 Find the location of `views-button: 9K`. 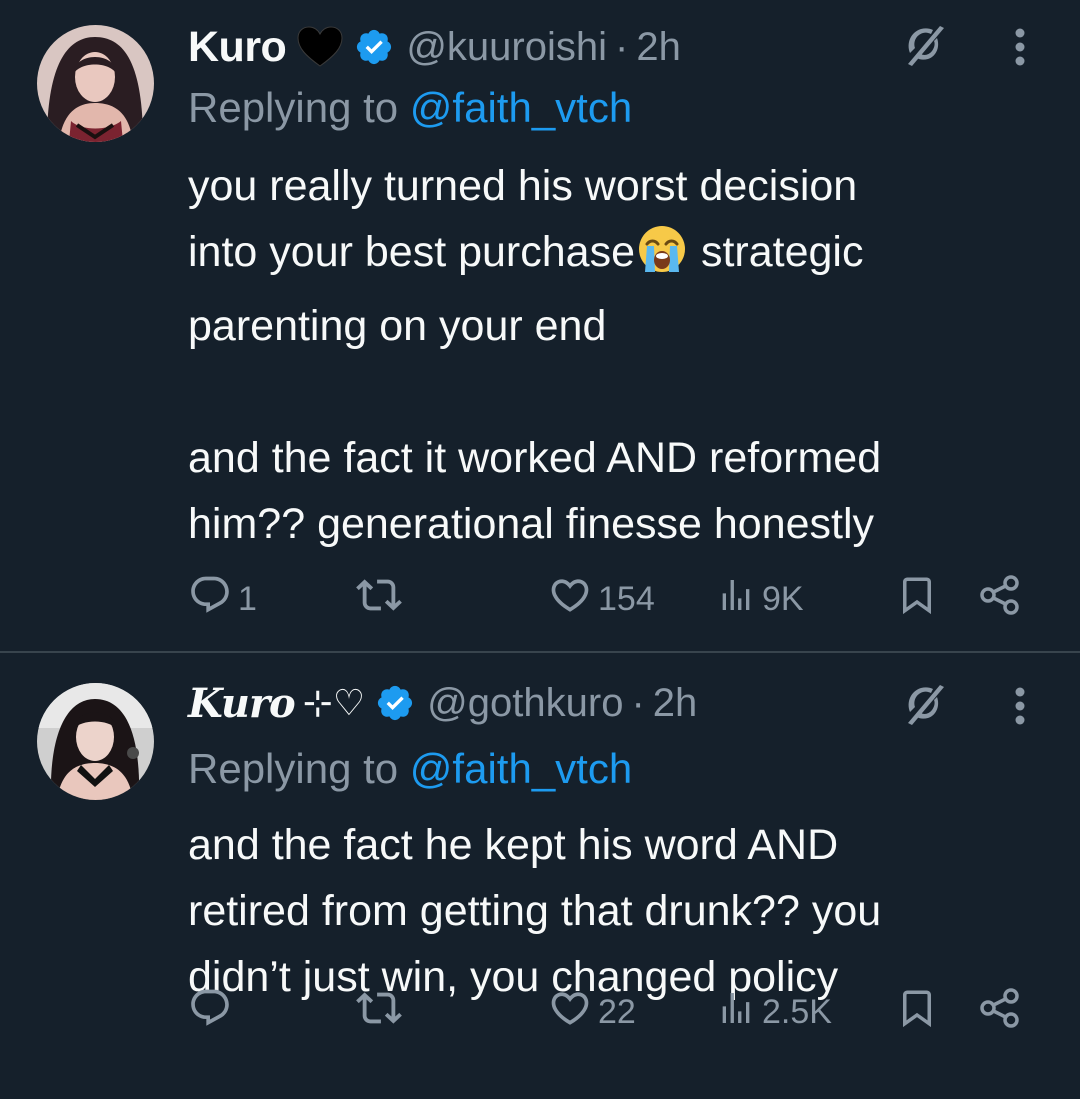

views-button: 9K is located at coordinates (760, 599).